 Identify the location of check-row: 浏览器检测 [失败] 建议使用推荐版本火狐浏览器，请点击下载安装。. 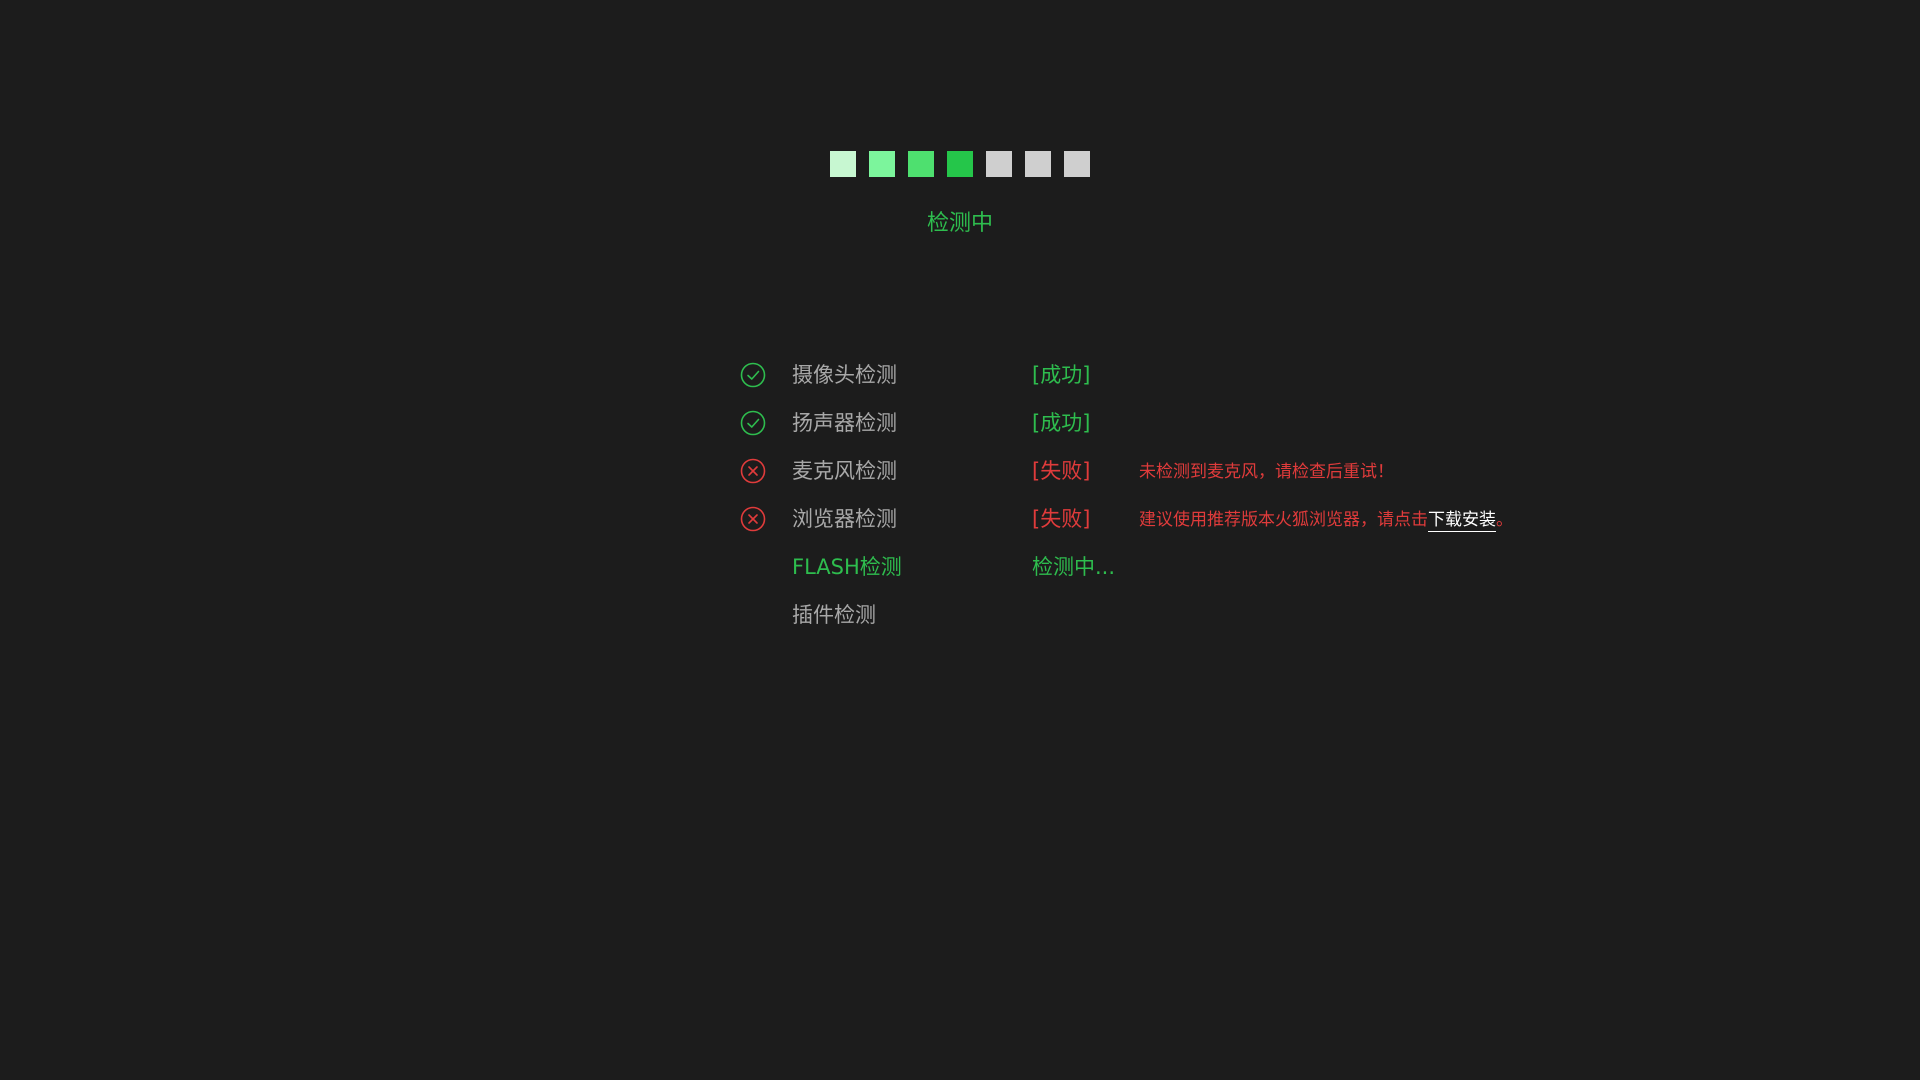
(1190, 525).